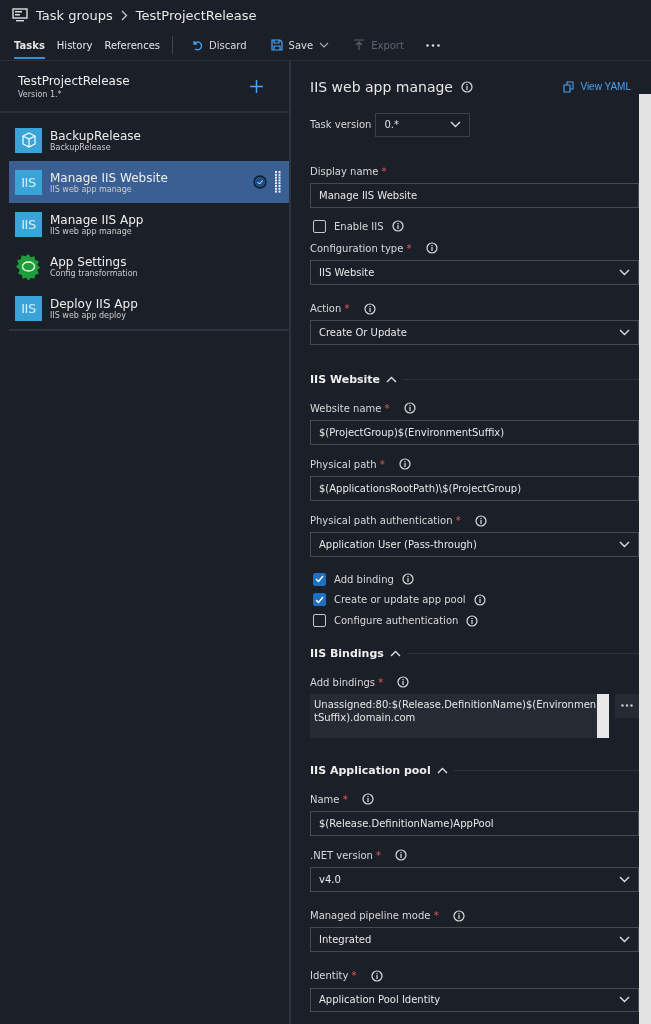 The height and width of the screenshot is (1024, 651). What do you see at coordinates (374, 915) in the screenshot?
I see `field-label: Managed pipeline mode *` at bounding box center [374, 915].